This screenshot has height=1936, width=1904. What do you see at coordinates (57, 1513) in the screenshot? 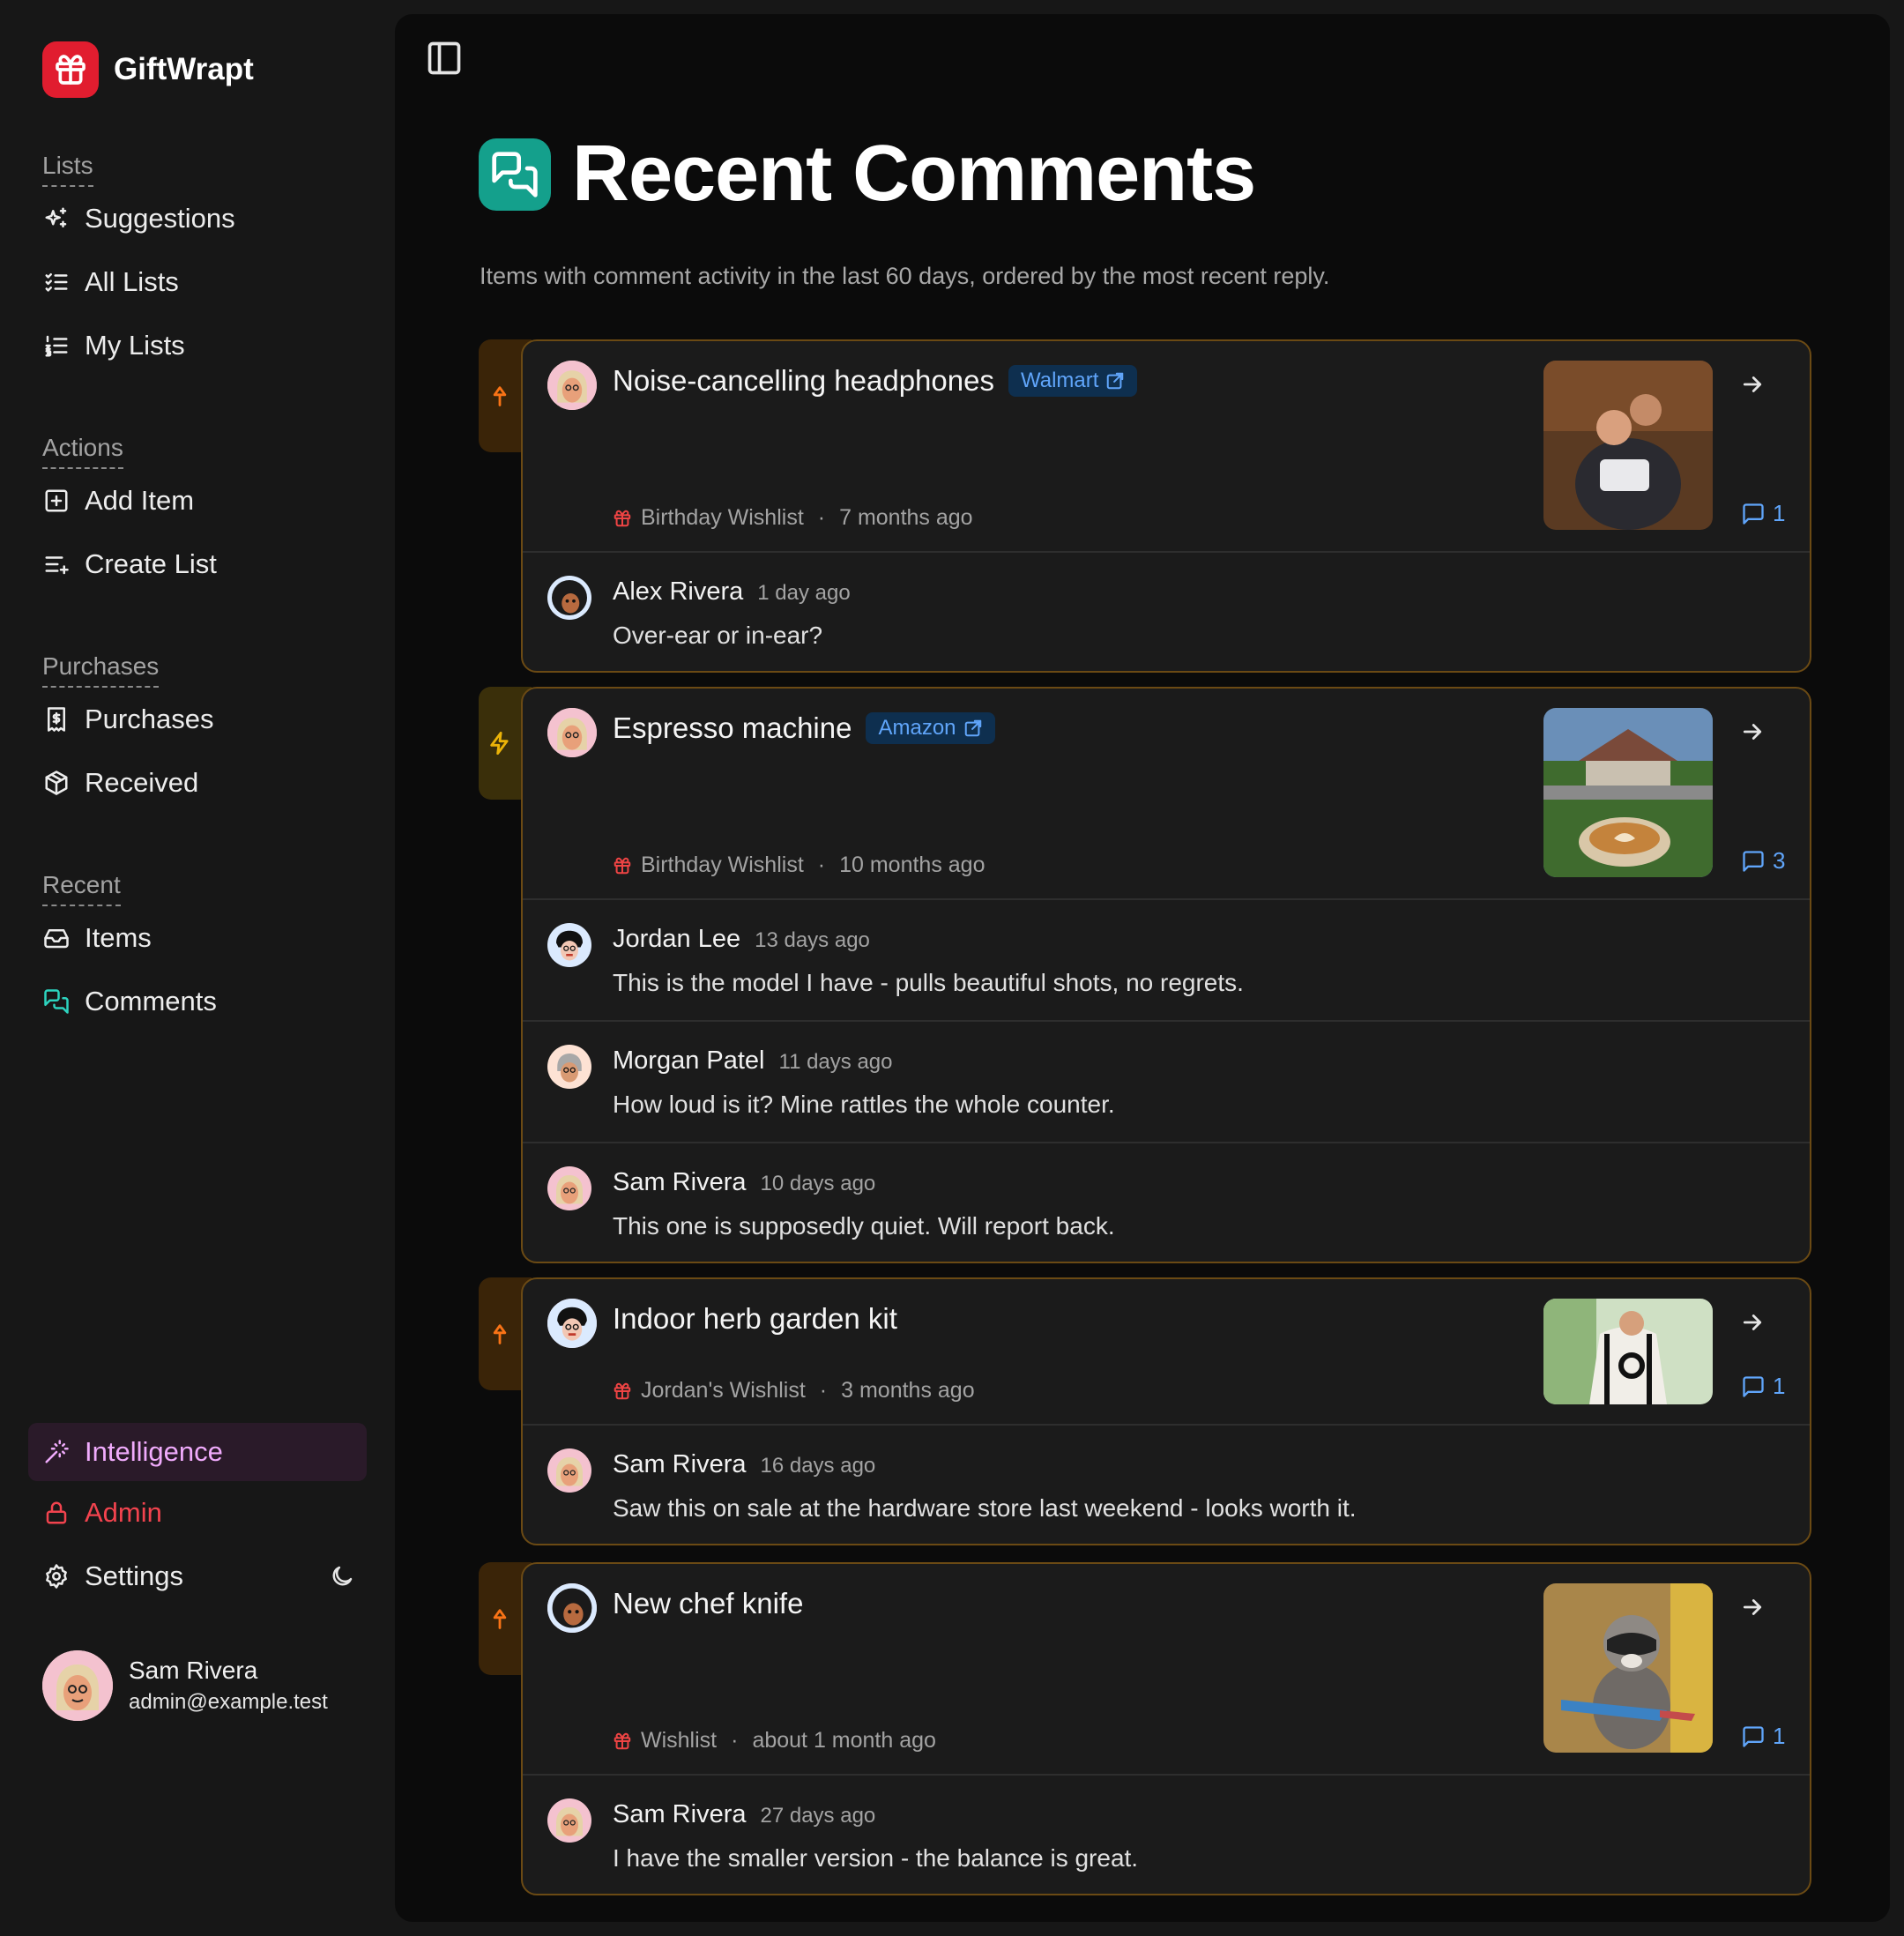
I see `lock-icon` at bounding box center [57, 1513].